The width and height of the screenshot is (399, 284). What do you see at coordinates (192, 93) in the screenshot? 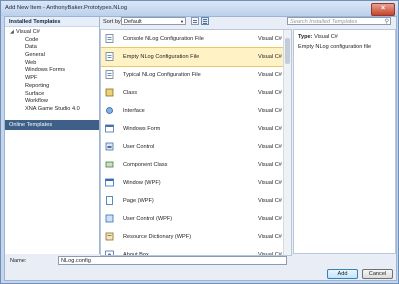
I see `template-row: Class Visual C#` at bounding box center [192, 93].